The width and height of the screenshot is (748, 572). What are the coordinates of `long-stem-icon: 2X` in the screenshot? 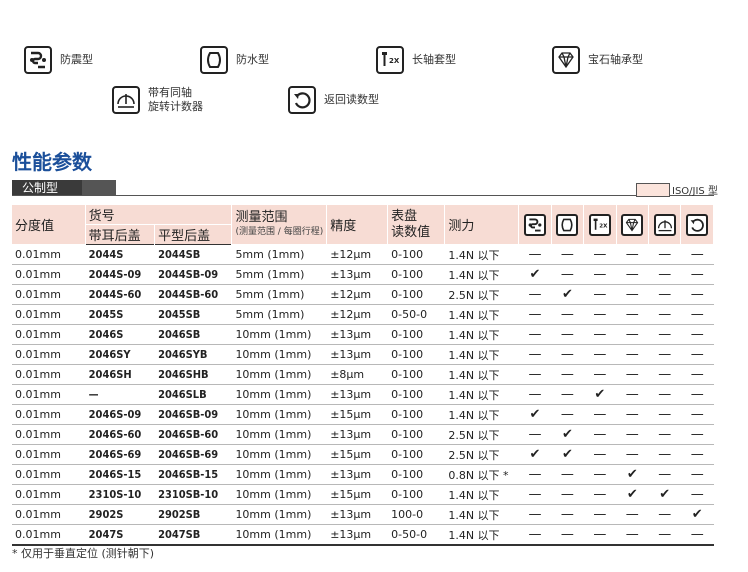 It's located at (599, 224).